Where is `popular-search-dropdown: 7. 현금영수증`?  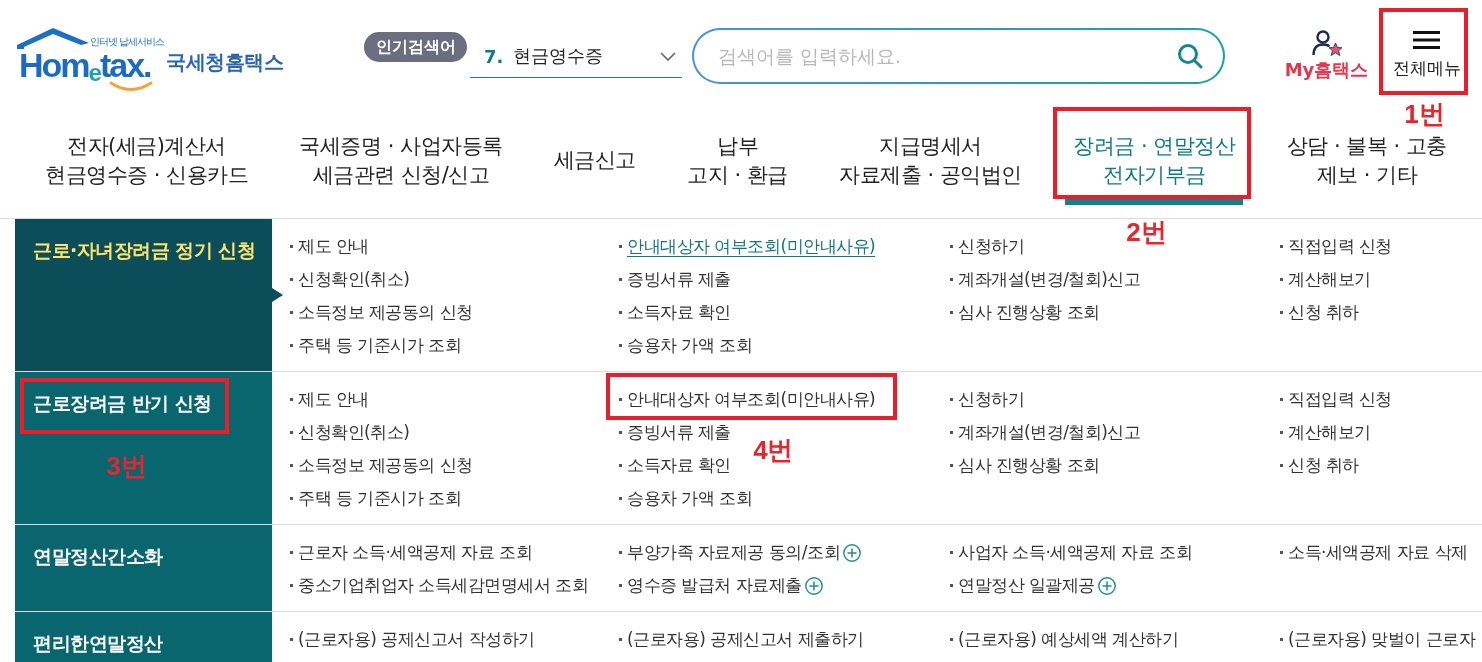 popular-search-dropdown: 7. 현금영수증 is located at coordinates (576, 56).